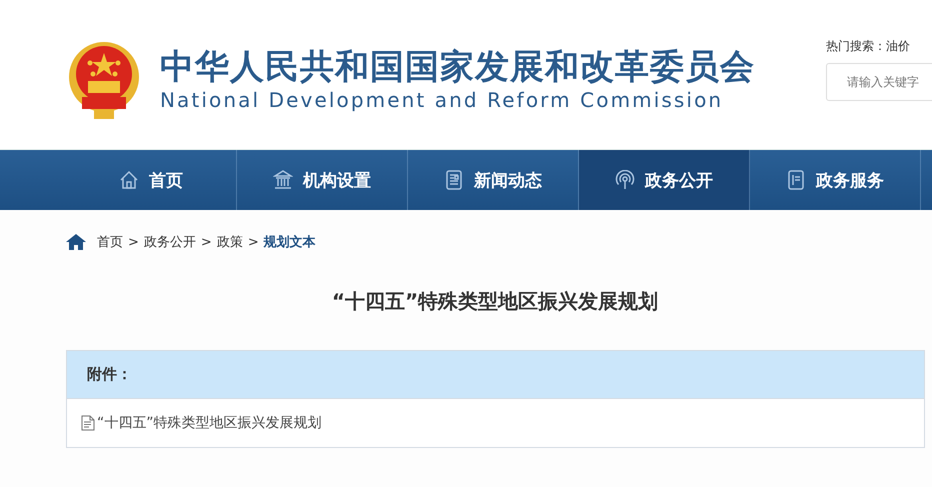 The image size is (932, 487). What do you see at coordinates (495, 301) in the screenshot?
I see `article-title: “十四五”特殊类型地区振兴发展规划` at bounding box center [495, 301].